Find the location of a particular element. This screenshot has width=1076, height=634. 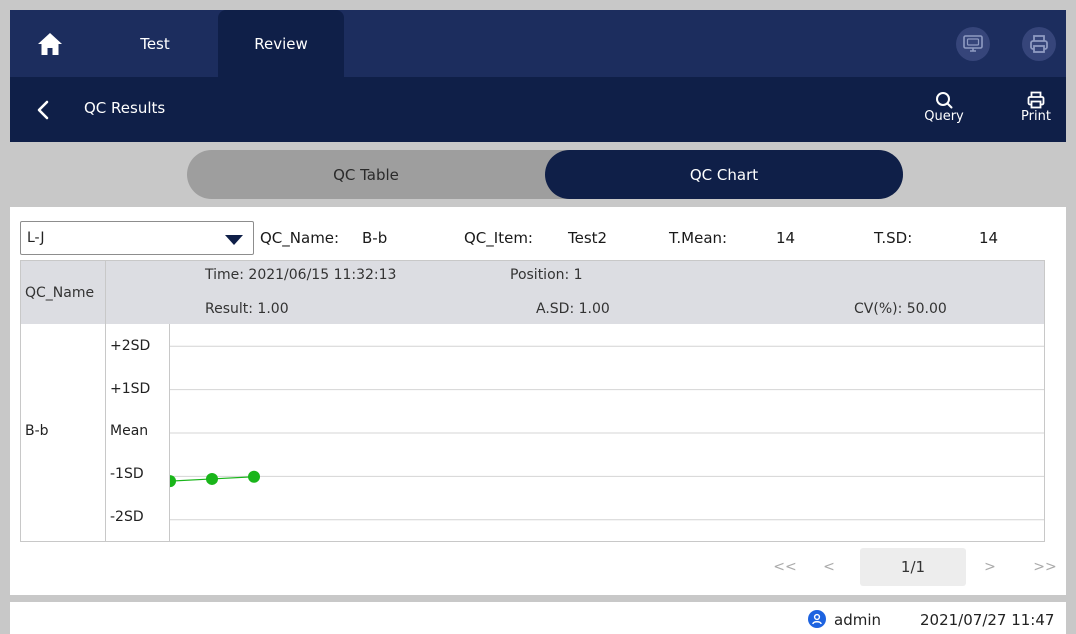

tab-qc-table: QC Table is located at coordinates (366, 174).